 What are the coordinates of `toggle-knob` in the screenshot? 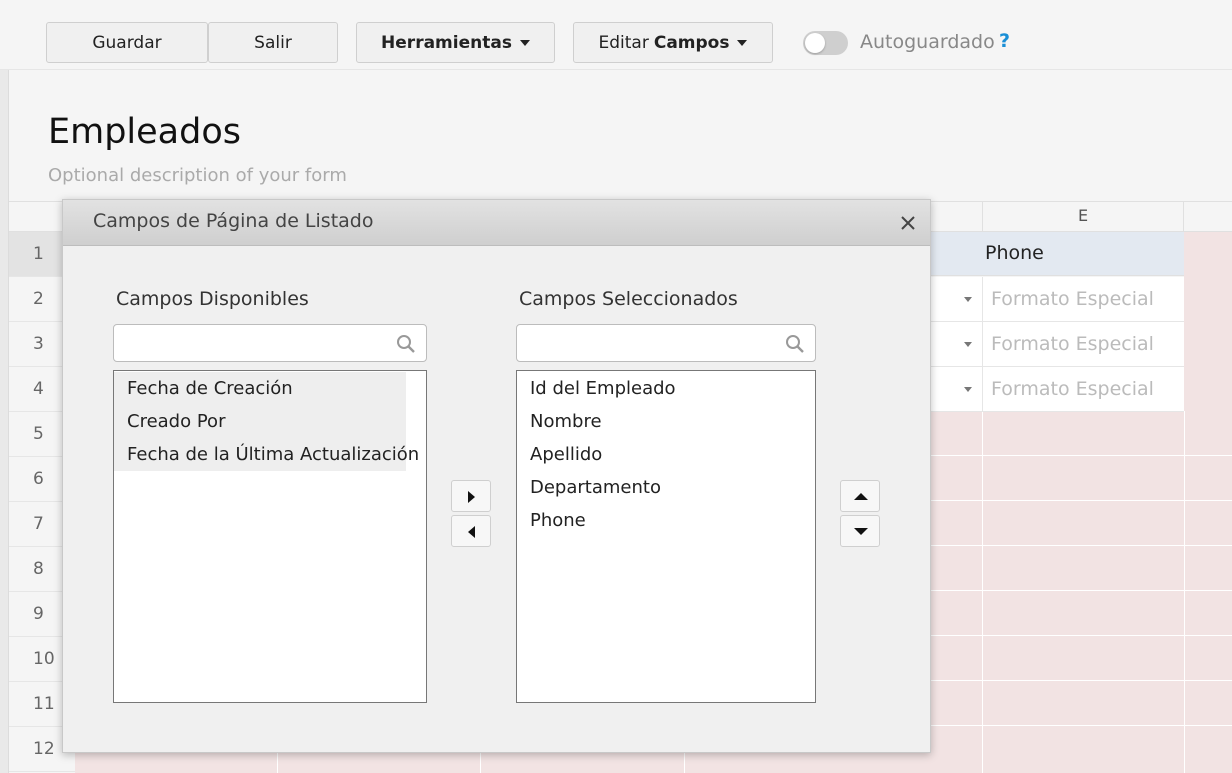 It's located at (815, 43).